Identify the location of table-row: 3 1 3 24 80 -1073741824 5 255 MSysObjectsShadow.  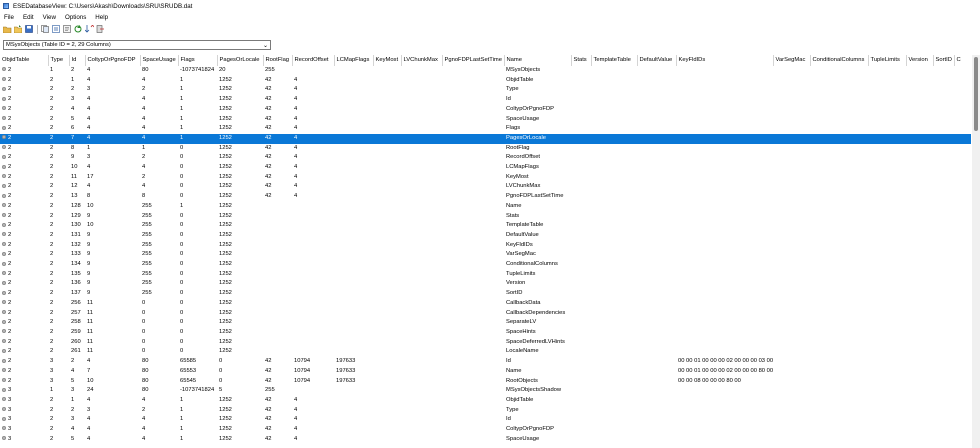
(485, 391).